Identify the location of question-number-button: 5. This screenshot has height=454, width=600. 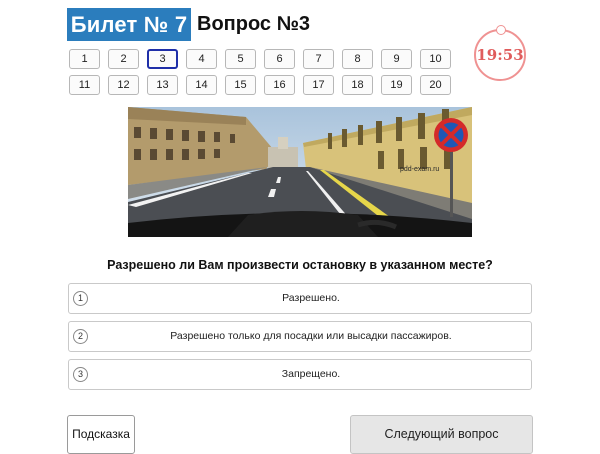
(240, 59).